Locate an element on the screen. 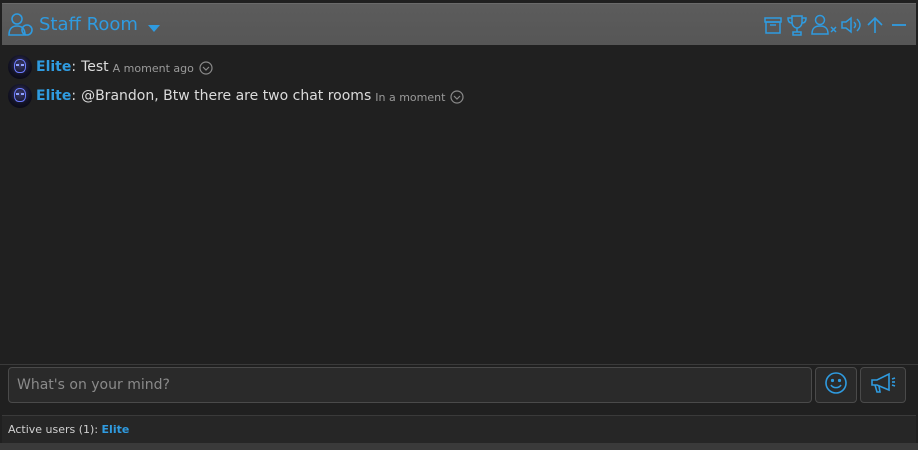  message-timestamp: In a moment is located at coordinates (410, 97).